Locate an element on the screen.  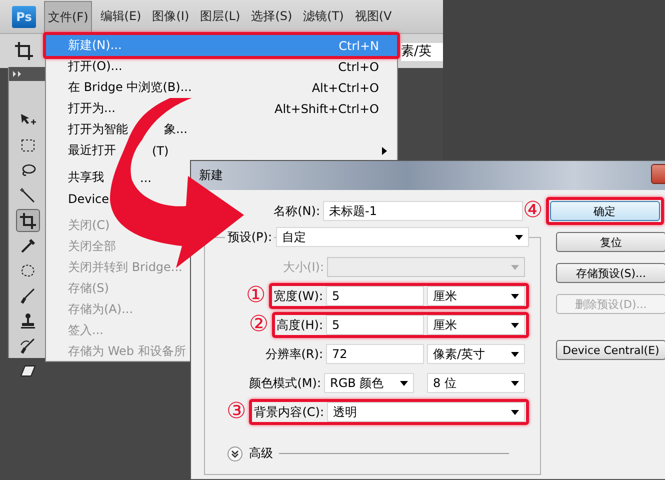
color-mode-dropdown: RGB 颜色 is located at coordinates (369, 383).